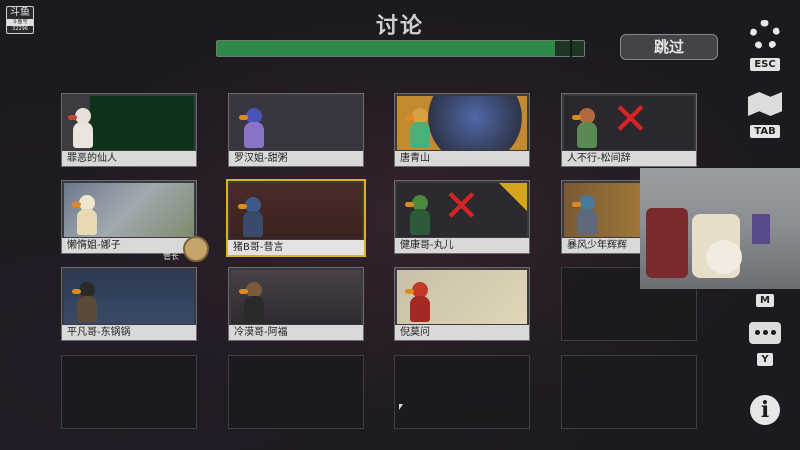 The width and height of the screenshot is (800, 450). I want to click on esc-key-hint: ESC, so click(765, 64).